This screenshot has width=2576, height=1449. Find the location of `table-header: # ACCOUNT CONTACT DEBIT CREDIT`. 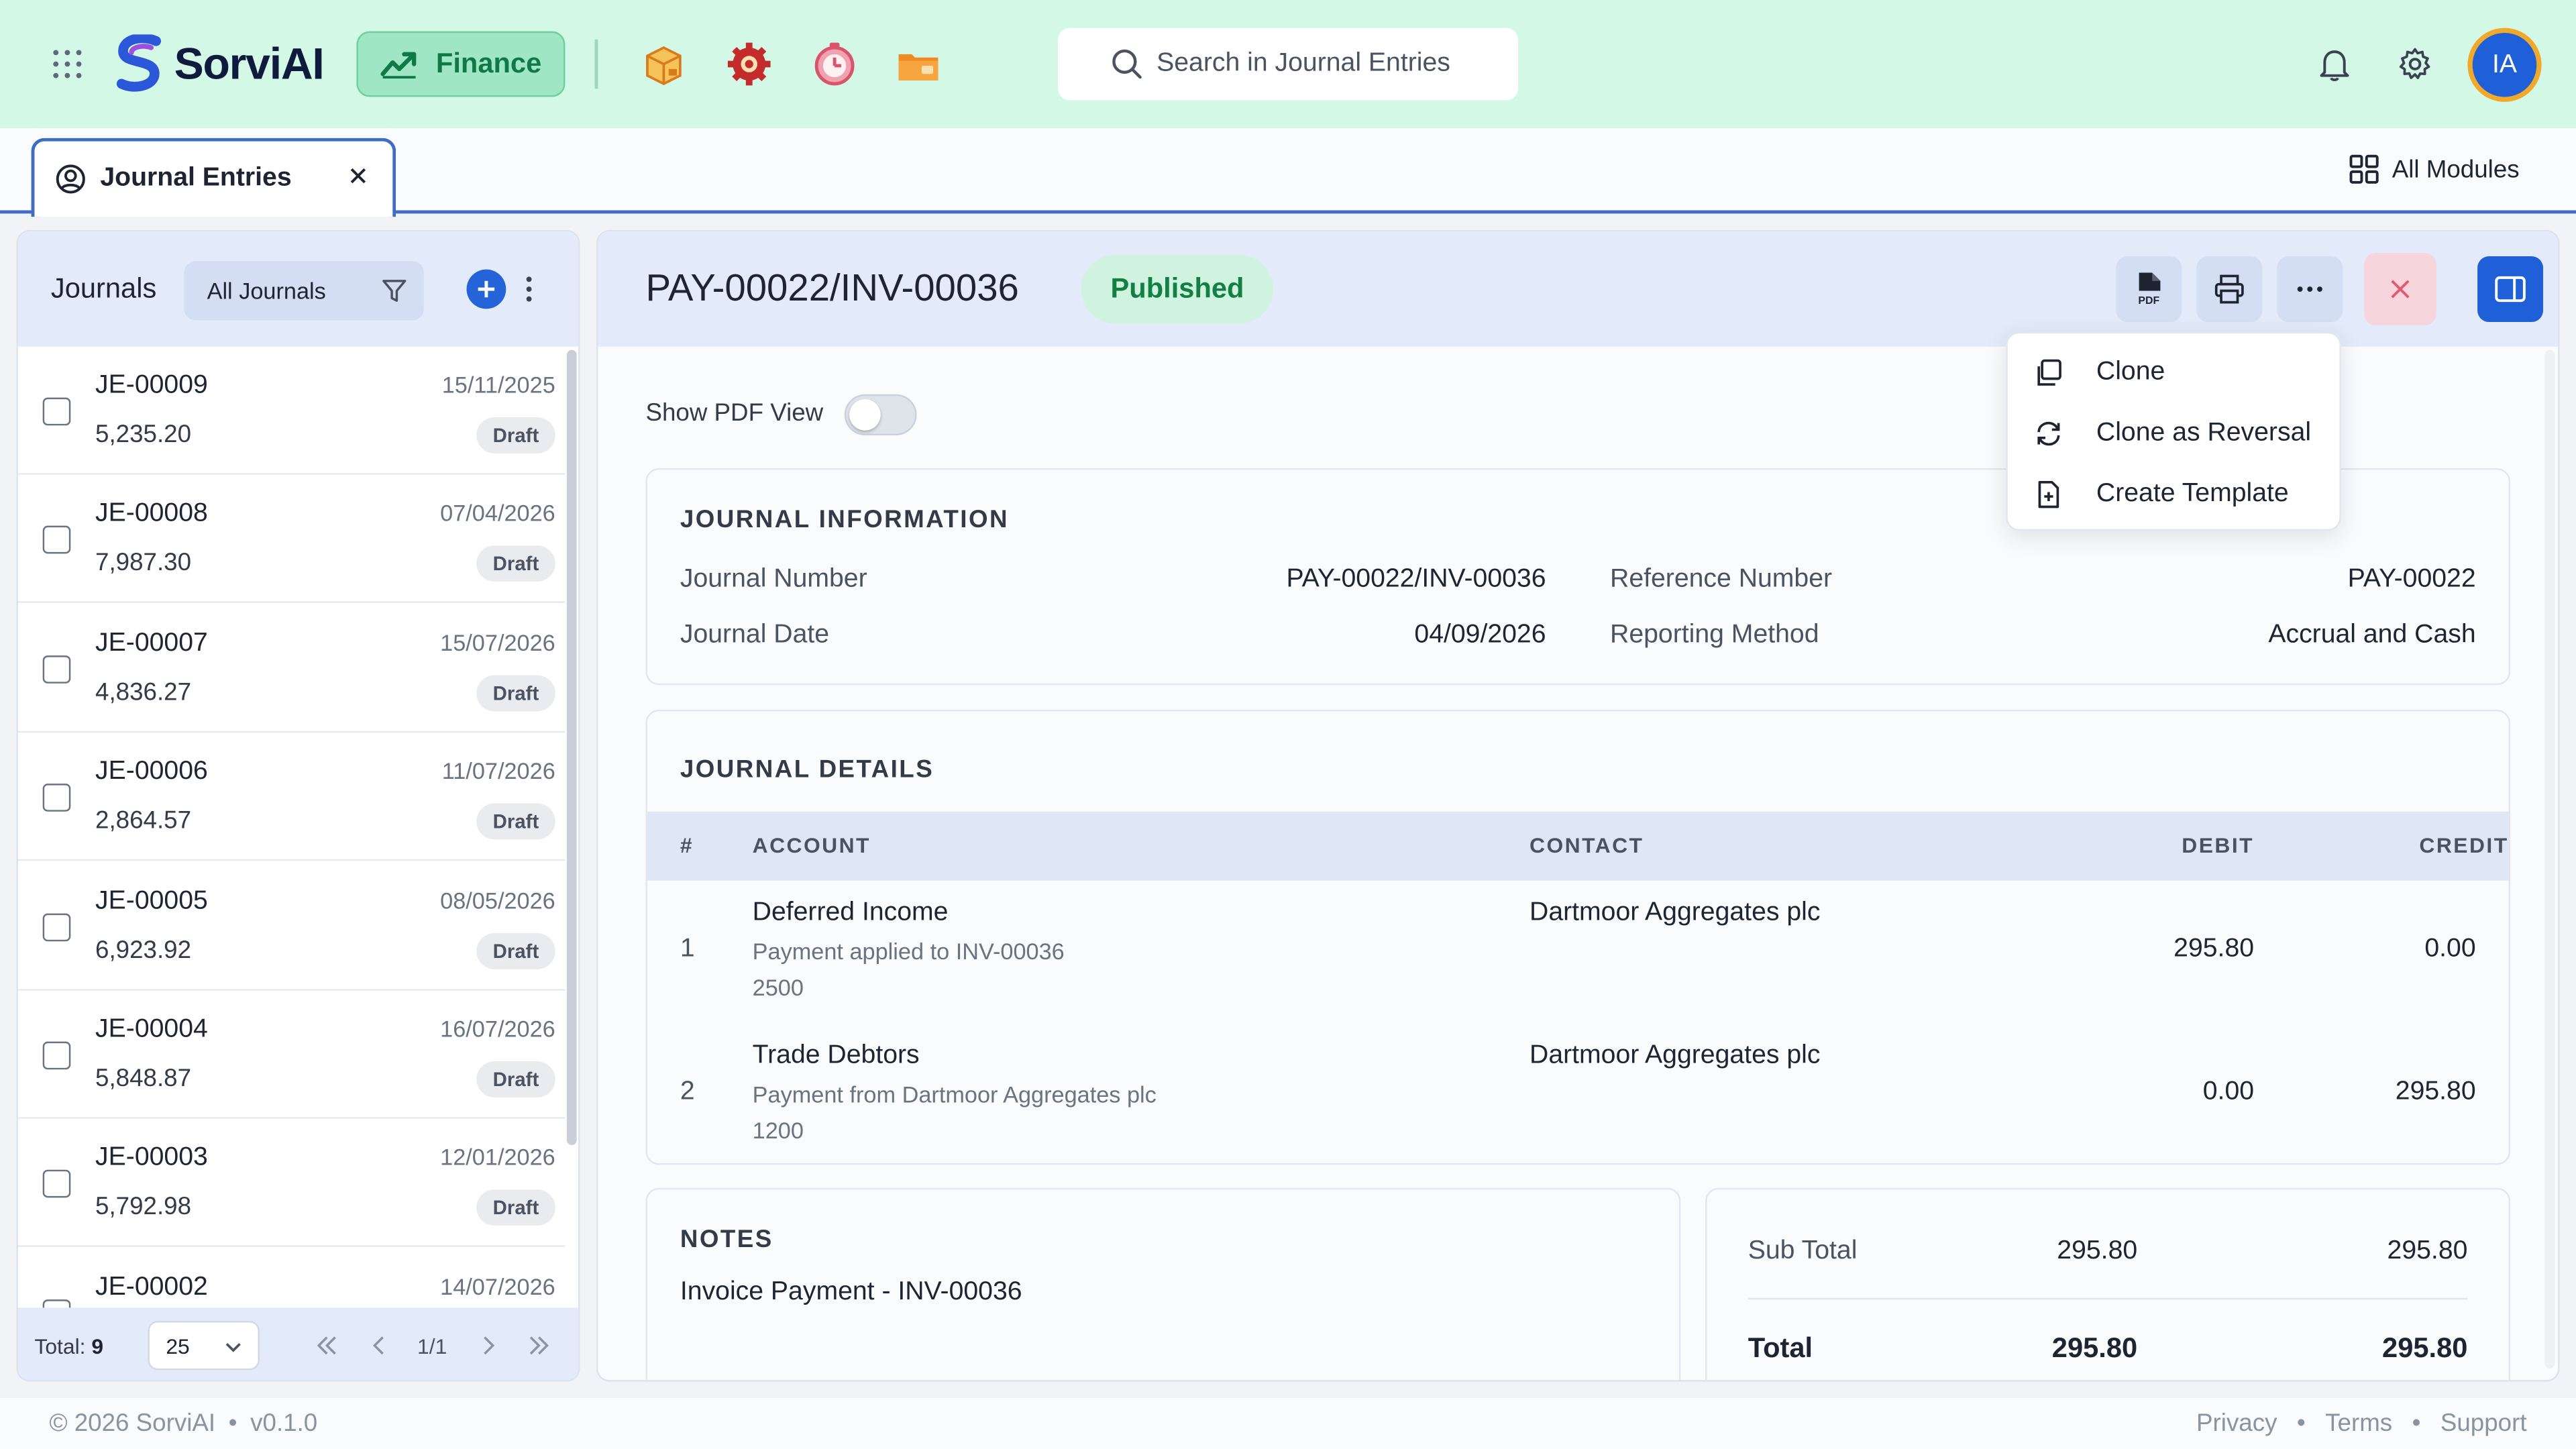

table-header: # ACCOUNT CONTACT DEBIT CREDIT is located at coordinates (1578, 846).